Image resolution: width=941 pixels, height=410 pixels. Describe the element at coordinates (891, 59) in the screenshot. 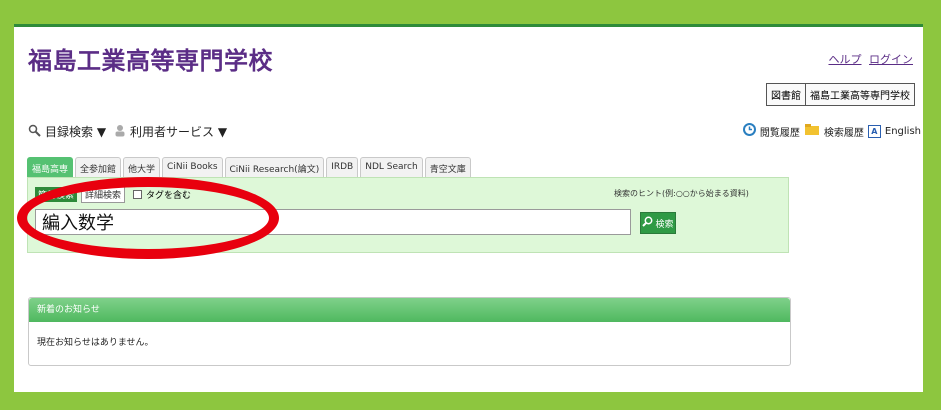

I see `login-link: ログイン` at that location.